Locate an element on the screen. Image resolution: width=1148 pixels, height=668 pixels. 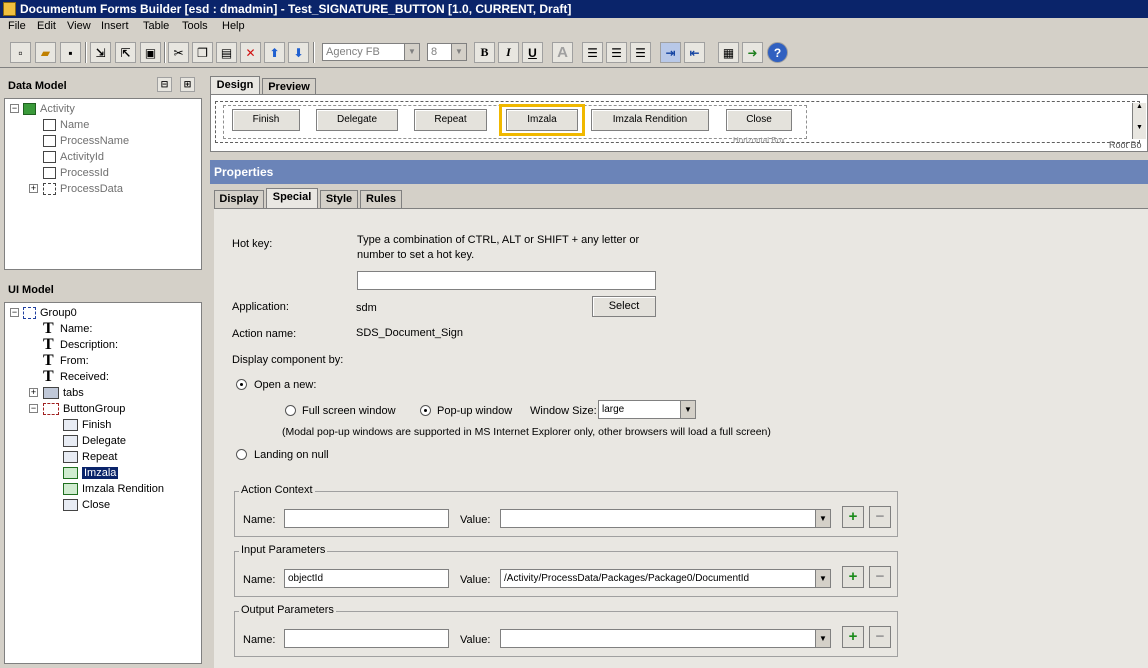
window-size-select: large ▼ is located at coordinates (647, 409).